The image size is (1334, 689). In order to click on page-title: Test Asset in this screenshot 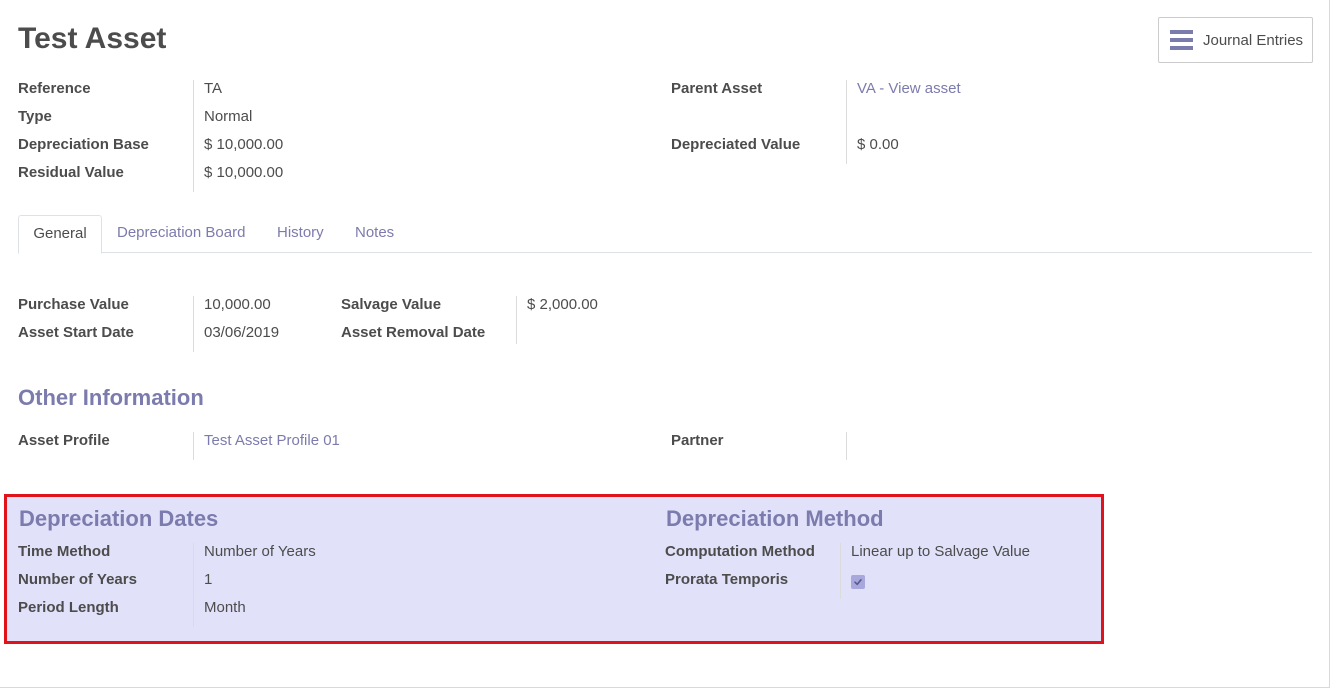, I will do `click(92, 38)`.